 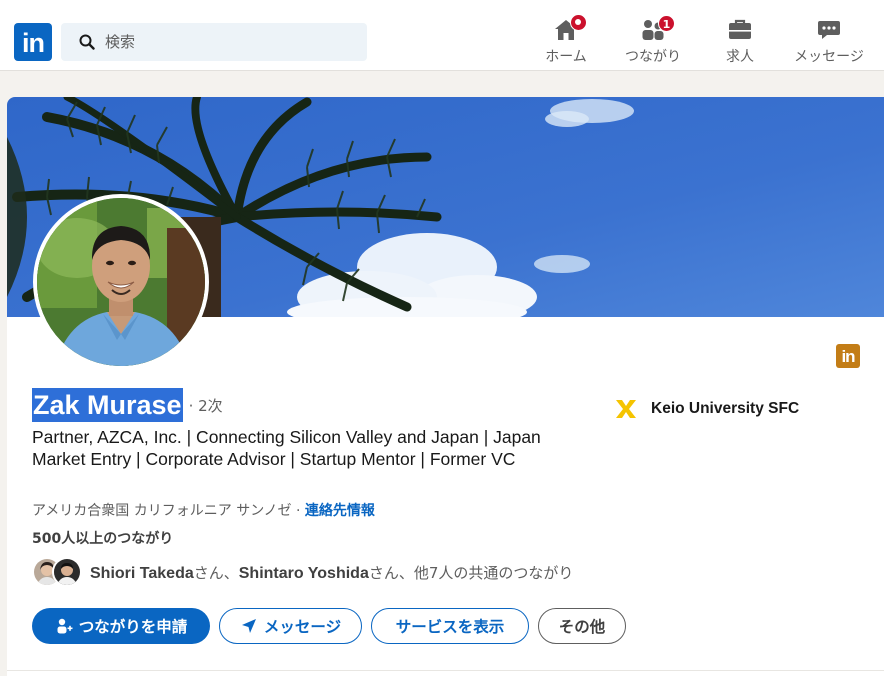 I want to click on message-button: メッセージ, so click(x=290, y=626).